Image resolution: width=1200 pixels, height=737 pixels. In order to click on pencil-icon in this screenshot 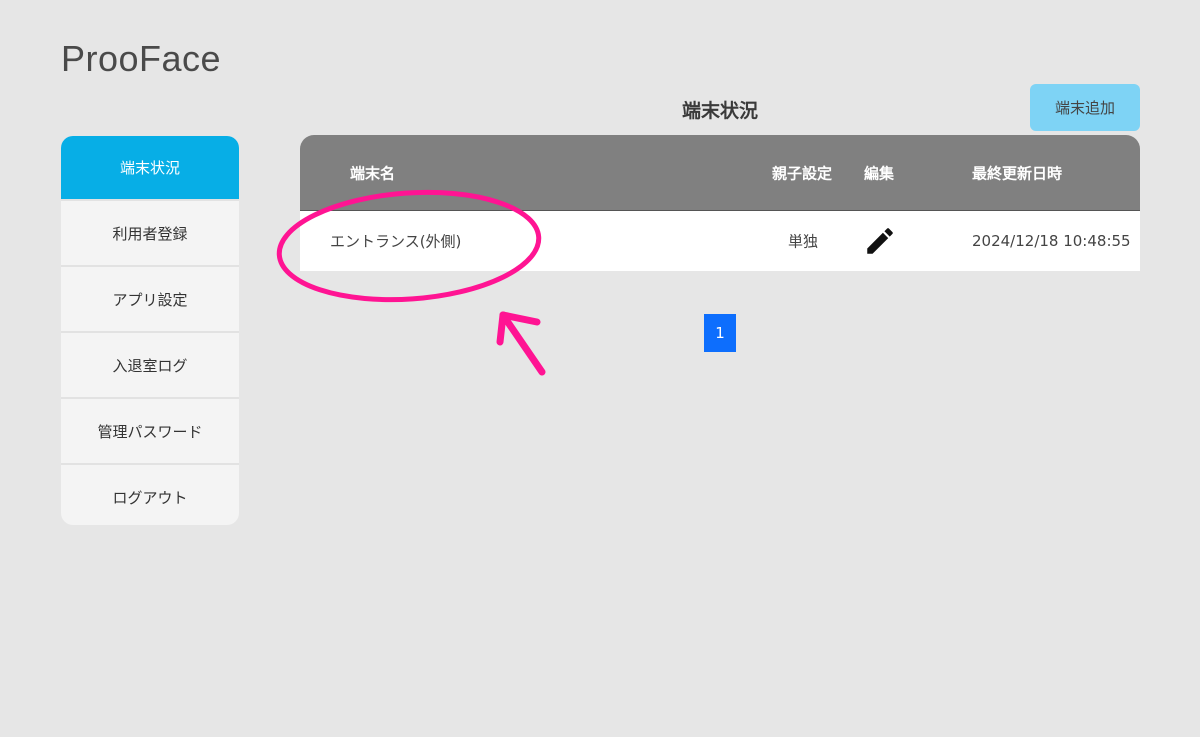, I will do `click(880, 241)`.